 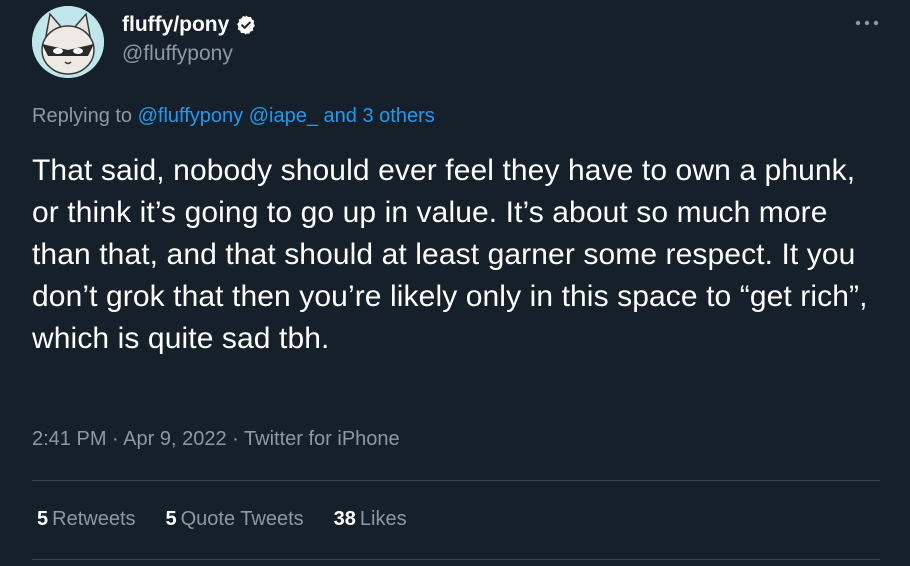 I want to click on likes-stat: 38 Likes, so click(x=370, y=519).